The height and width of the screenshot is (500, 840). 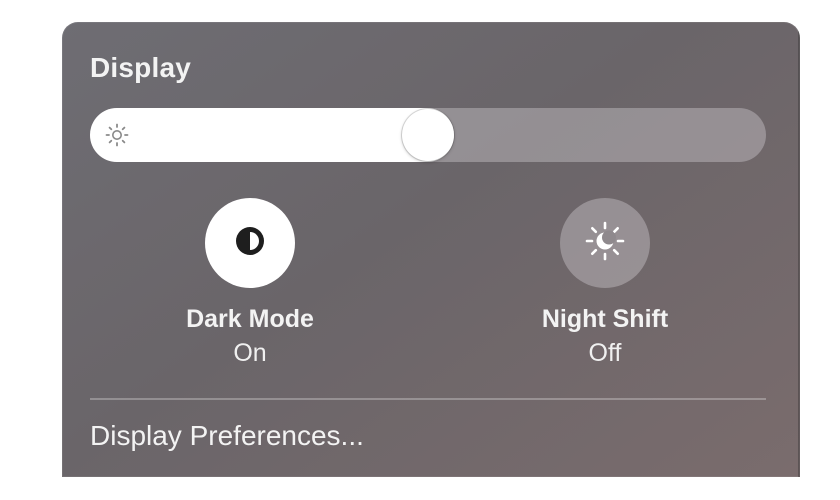 What do you see at coordinates (428, 399) in the screenshot?
I see `divider` at bounding box center [428, 399].